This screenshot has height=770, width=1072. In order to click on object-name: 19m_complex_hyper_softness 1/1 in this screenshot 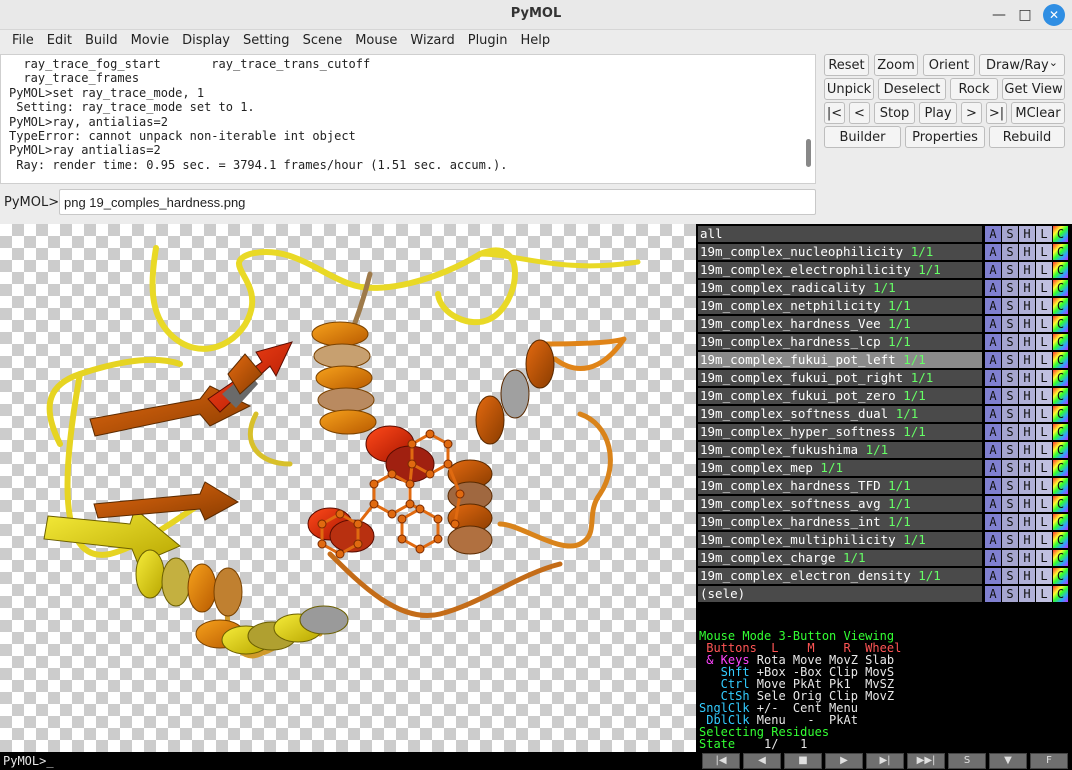, I will do `click(840, 432)`.